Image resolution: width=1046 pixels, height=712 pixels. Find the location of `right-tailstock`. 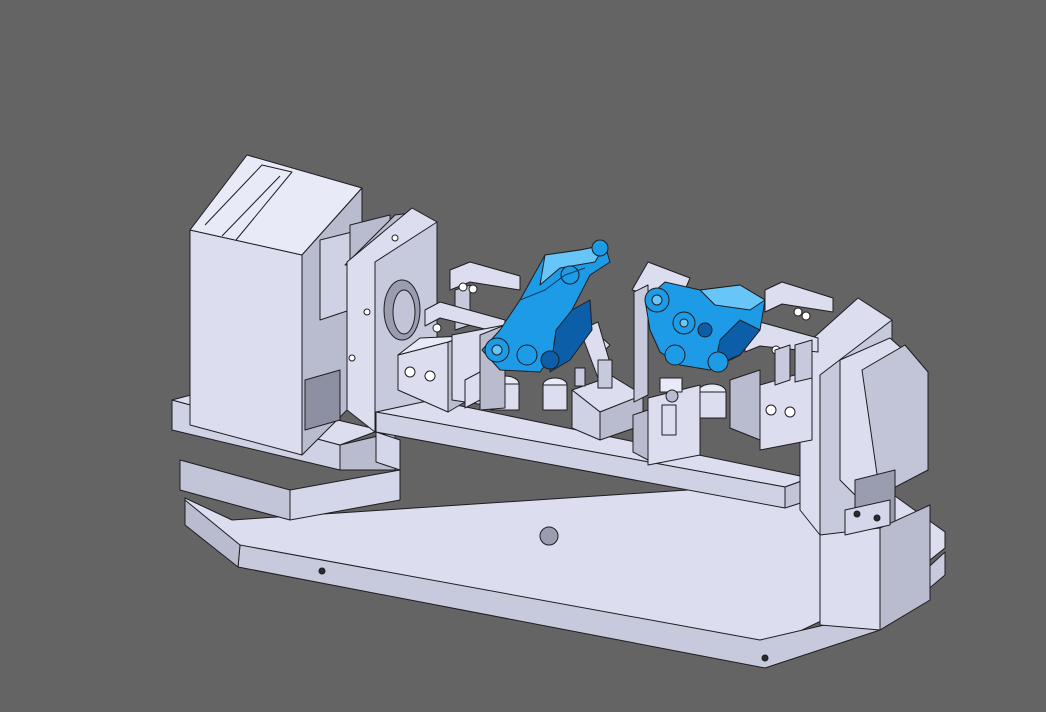

right-tailstock is located at coordinates (865, 464).